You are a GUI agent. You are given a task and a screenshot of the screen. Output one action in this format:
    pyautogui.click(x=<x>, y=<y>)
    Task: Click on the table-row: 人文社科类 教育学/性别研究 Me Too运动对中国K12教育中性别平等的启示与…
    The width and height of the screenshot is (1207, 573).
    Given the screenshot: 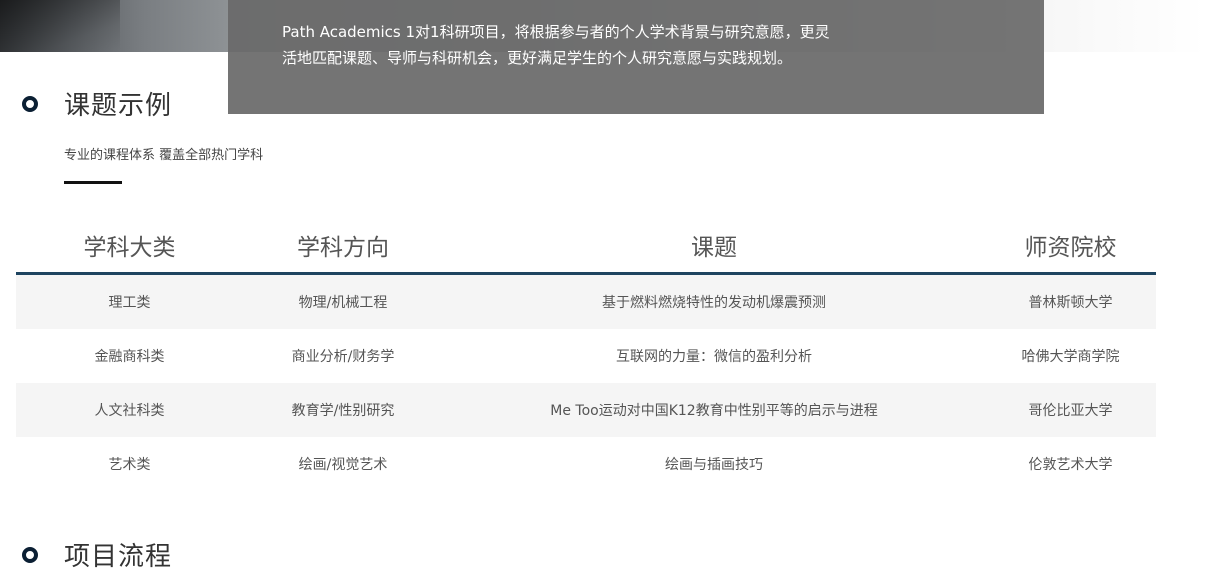 What is the action you would take?
    pyautogui.click(x=586, y=410)
    